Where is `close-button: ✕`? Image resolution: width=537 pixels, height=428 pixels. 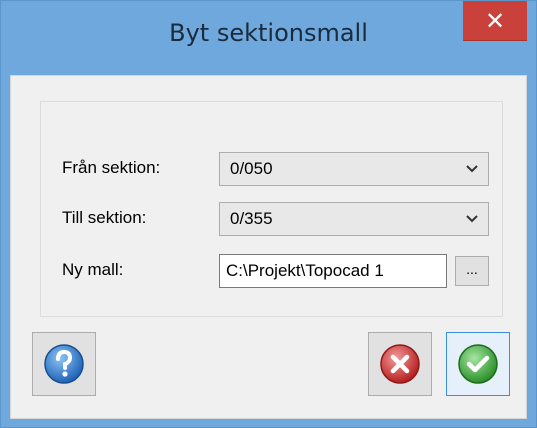
close-button: ✕ is located at coordinates (495, 21).